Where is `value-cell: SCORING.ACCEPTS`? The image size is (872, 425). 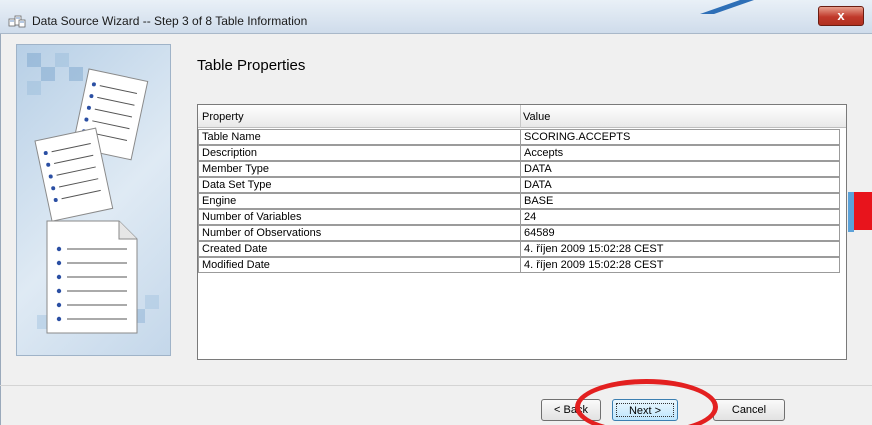
value-cell: SCORING.ACCEPTS is located at coordinates (680, 137).